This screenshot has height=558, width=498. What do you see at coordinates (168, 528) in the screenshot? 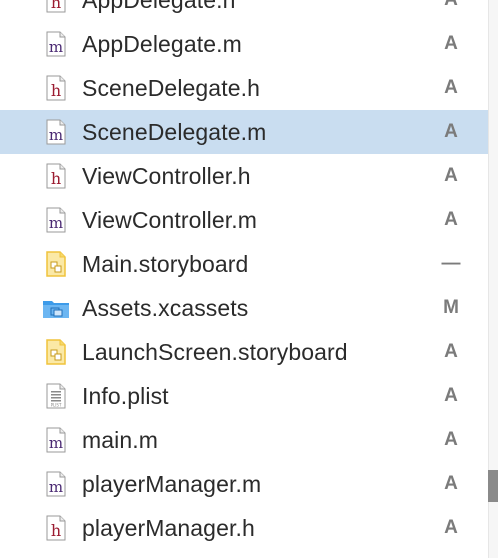
I see `file-name: playerManager.h` at bounding box center [168, 528].